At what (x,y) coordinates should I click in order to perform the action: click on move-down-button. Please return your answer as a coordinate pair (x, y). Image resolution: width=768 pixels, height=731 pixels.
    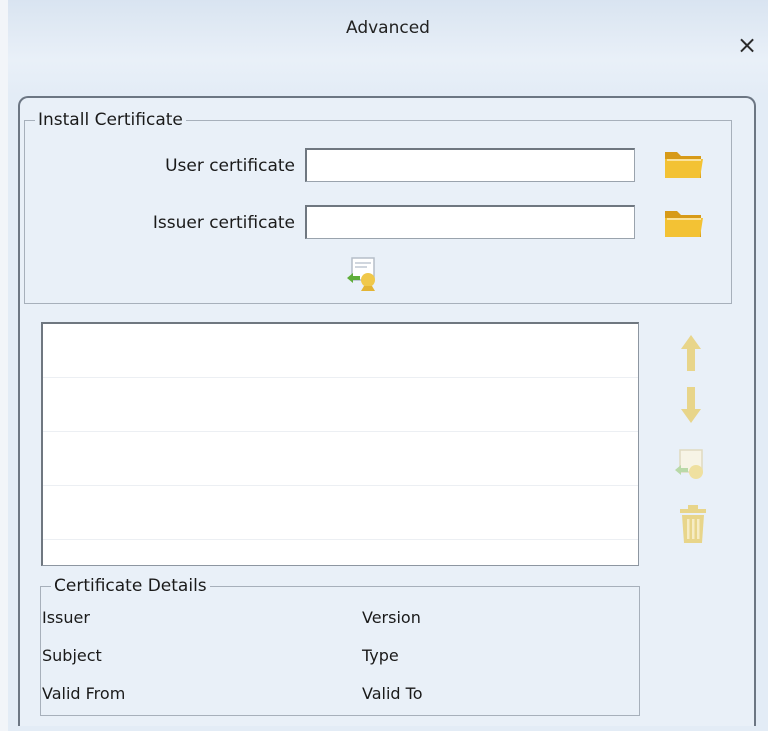
    Looking at the image, I should click on (691, 407).